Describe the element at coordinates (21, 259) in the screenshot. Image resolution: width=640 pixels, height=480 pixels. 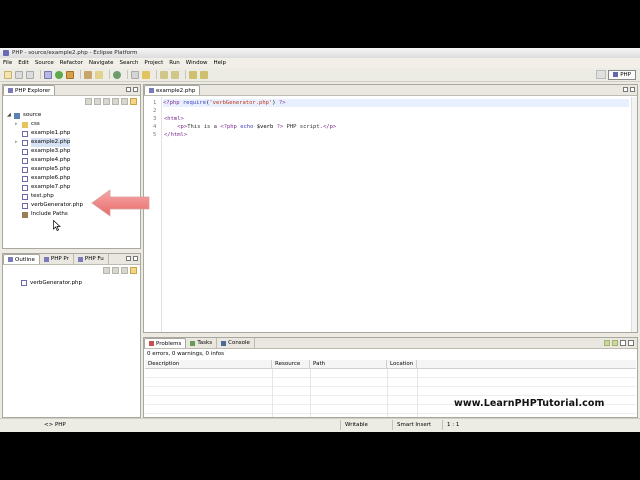
I see `tab-outline: Outline` at that location.